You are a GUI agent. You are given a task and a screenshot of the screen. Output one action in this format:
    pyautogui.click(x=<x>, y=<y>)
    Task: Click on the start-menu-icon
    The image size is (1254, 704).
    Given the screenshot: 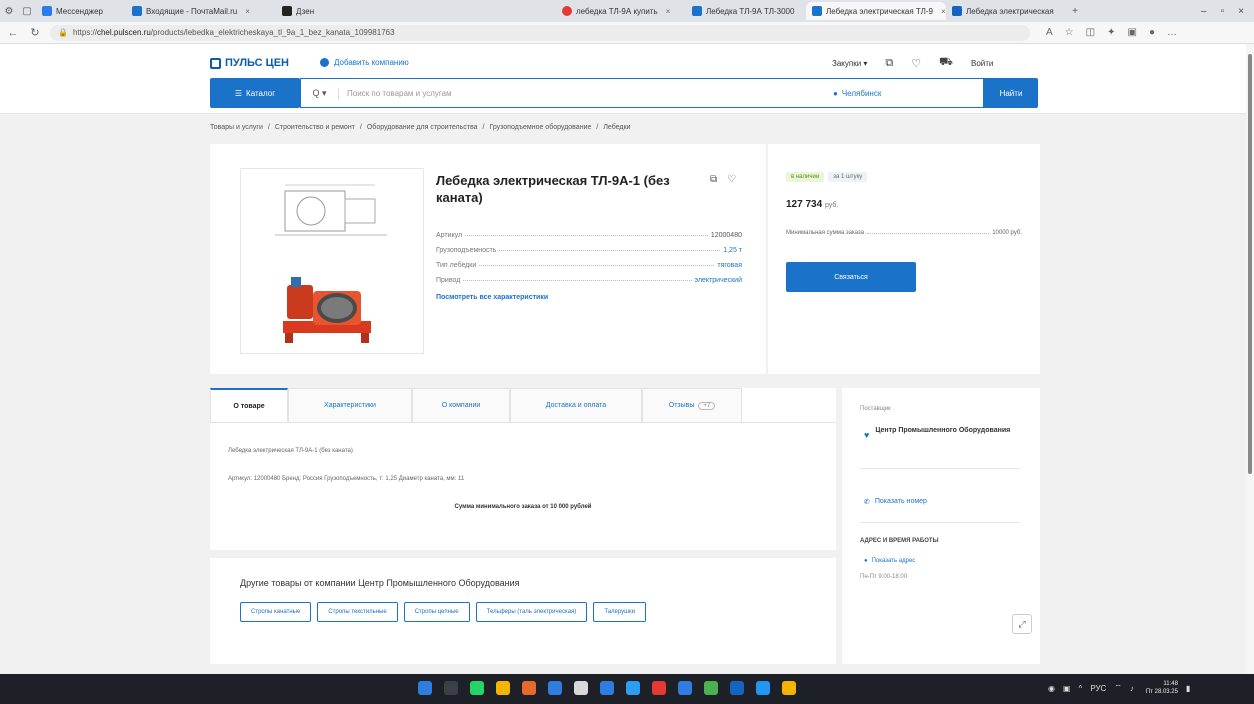 What is the action you would take?
    pyautogui.click(x=425, y=688)
    